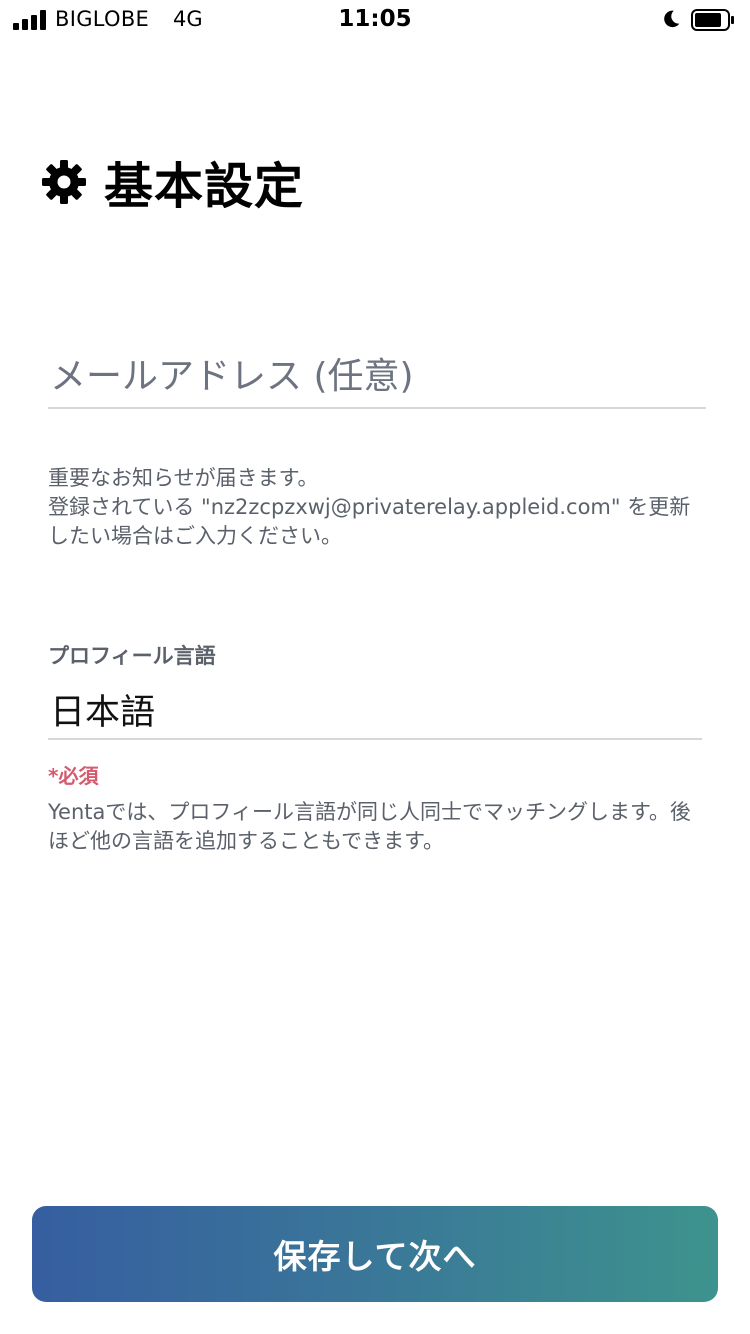 Image resolution: width=750 pixels, height=1334 pixels. What do you see at coordinates (375, 1254) in the screenshot?
I see `save-and-next-button: 保存して次へ` at bounding box center [375, 1254].